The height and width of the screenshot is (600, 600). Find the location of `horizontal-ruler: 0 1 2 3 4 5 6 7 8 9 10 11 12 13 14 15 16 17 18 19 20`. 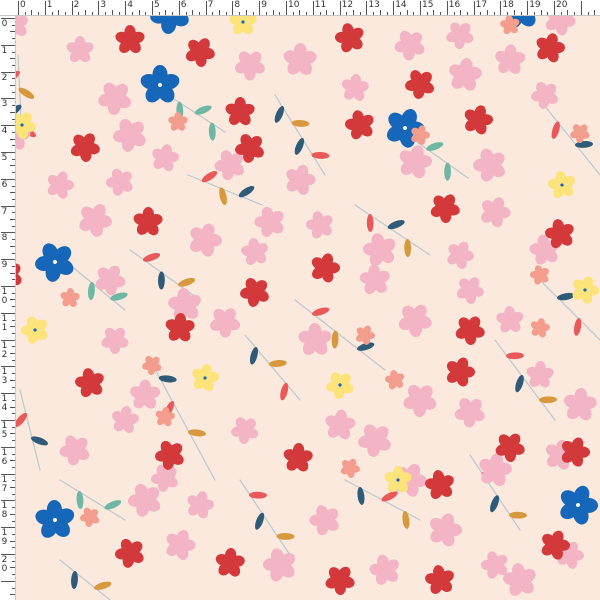

horizontal-ruler: 0 1 2 3 4 5 6 7 8 9 10 11 12 13 14 15 16 17 18 19 20 is located at coordinates (300, 8).